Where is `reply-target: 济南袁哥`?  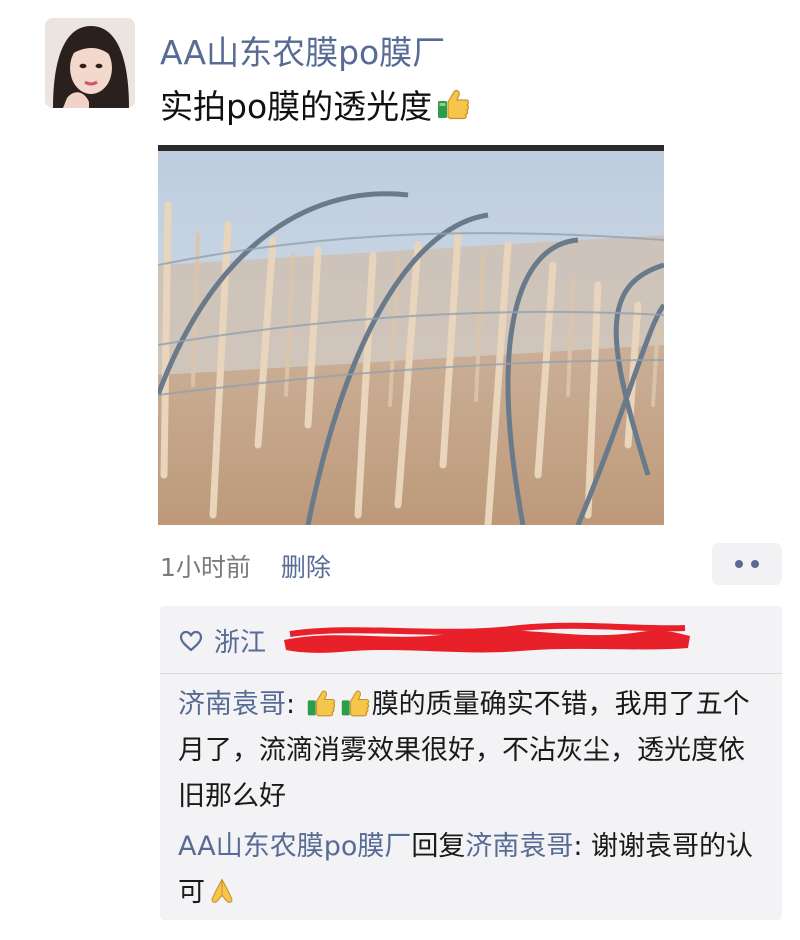
reply-target: 济南袁哥 is located at coordinates (519, 846).